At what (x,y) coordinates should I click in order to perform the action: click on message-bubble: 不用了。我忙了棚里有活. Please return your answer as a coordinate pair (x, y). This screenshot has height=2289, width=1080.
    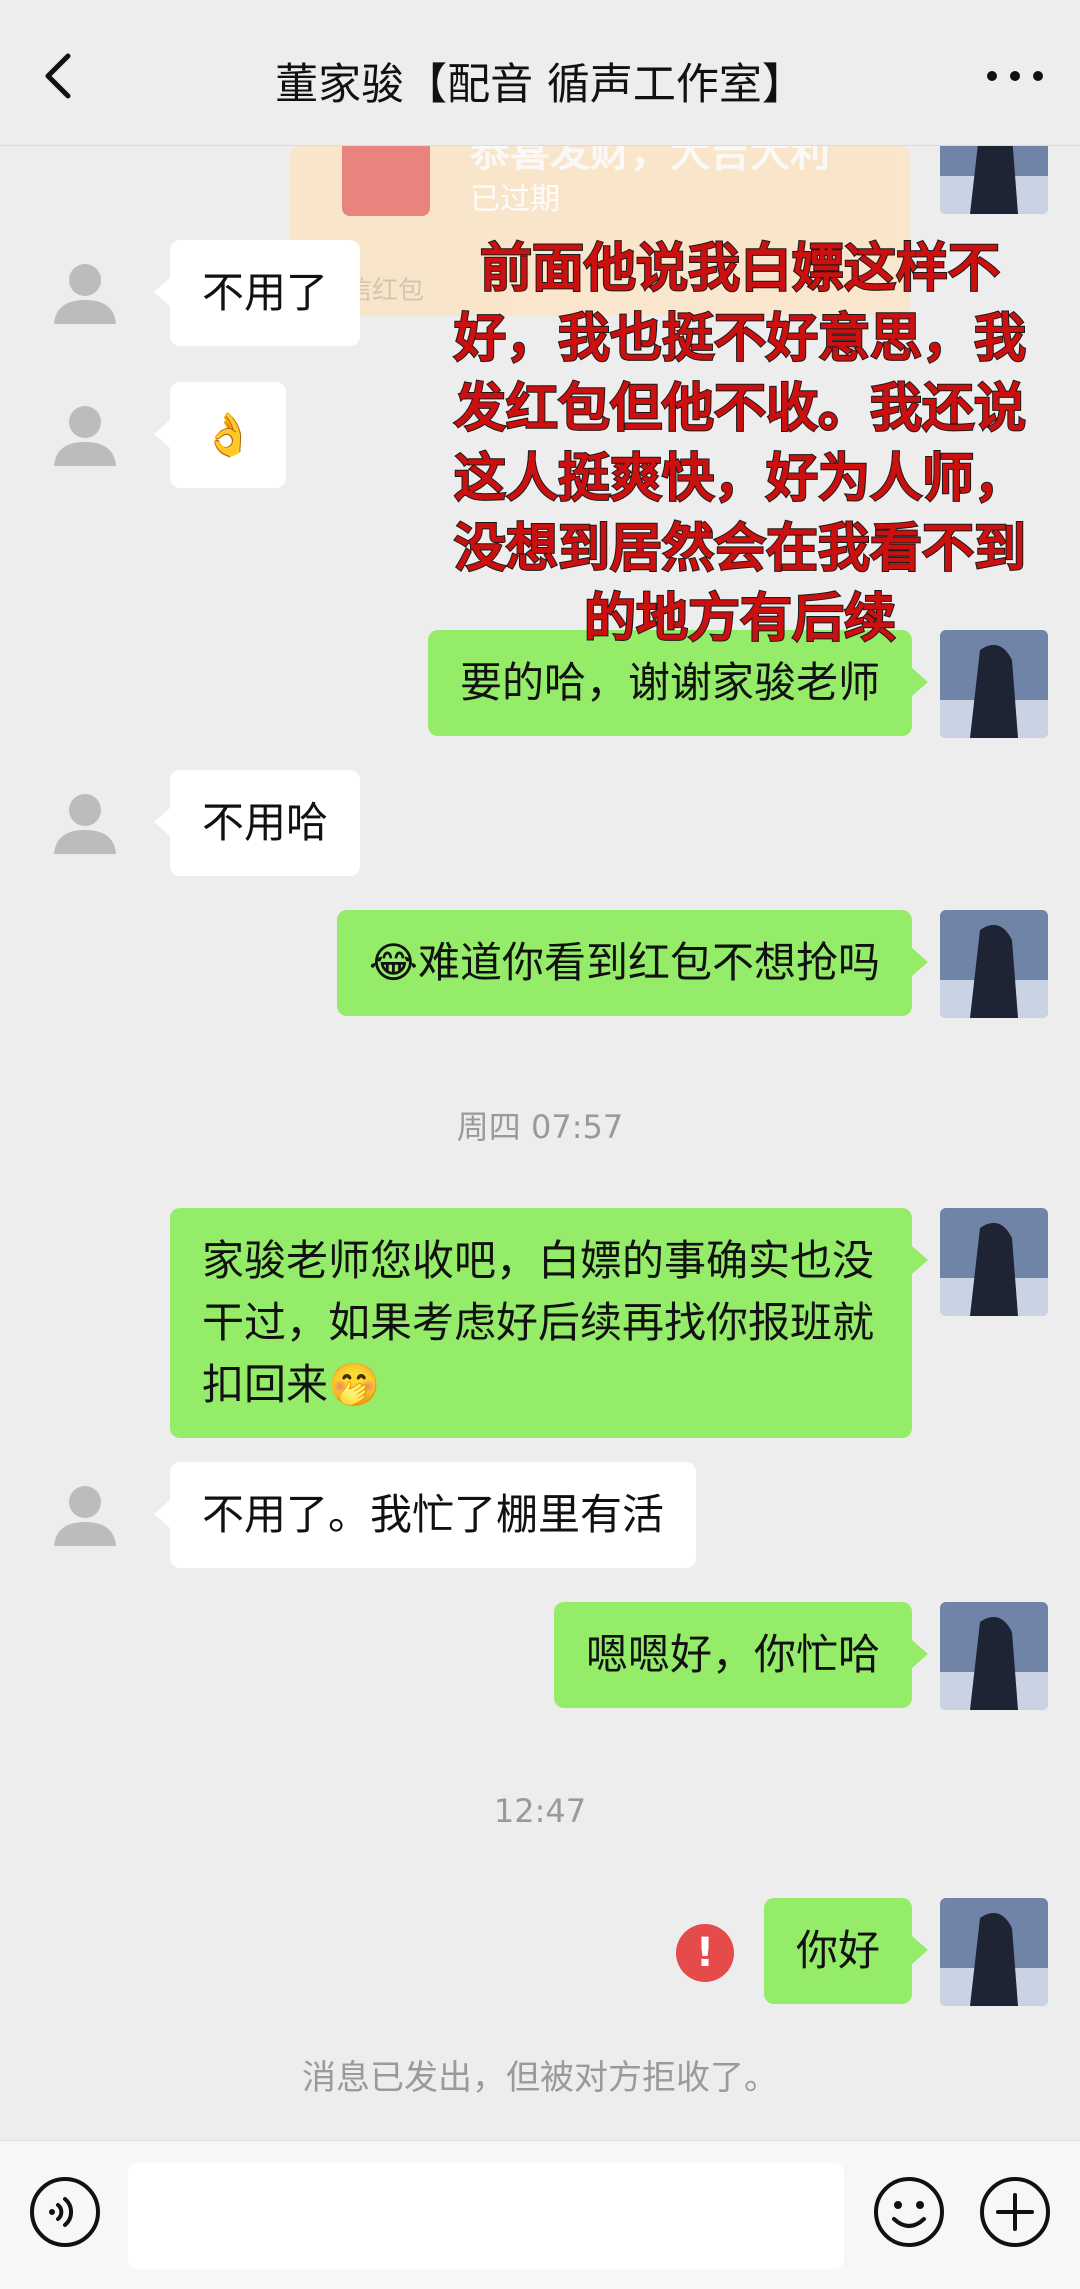
    Looking at the image, I should click on (425, 1515).